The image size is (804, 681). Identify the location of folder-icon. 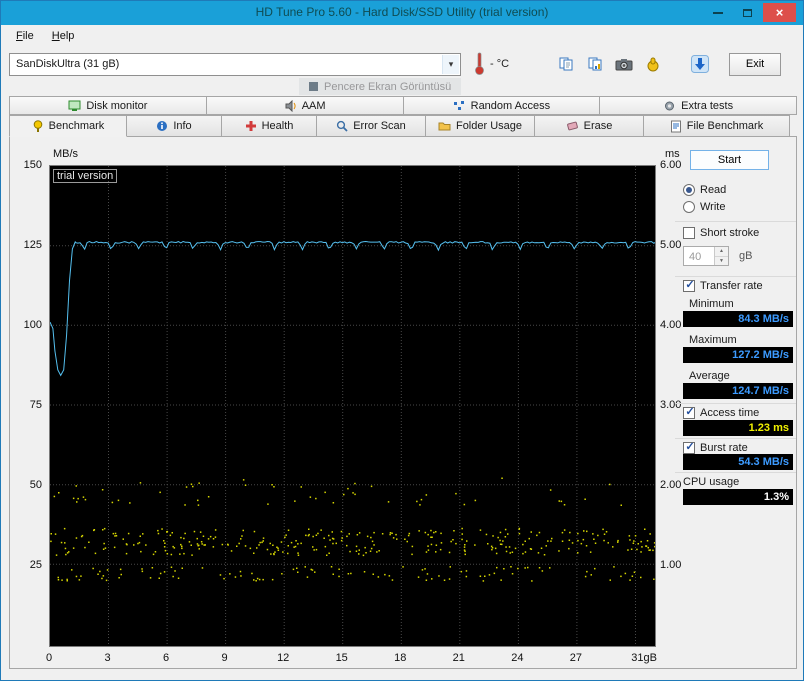
(444, 126).